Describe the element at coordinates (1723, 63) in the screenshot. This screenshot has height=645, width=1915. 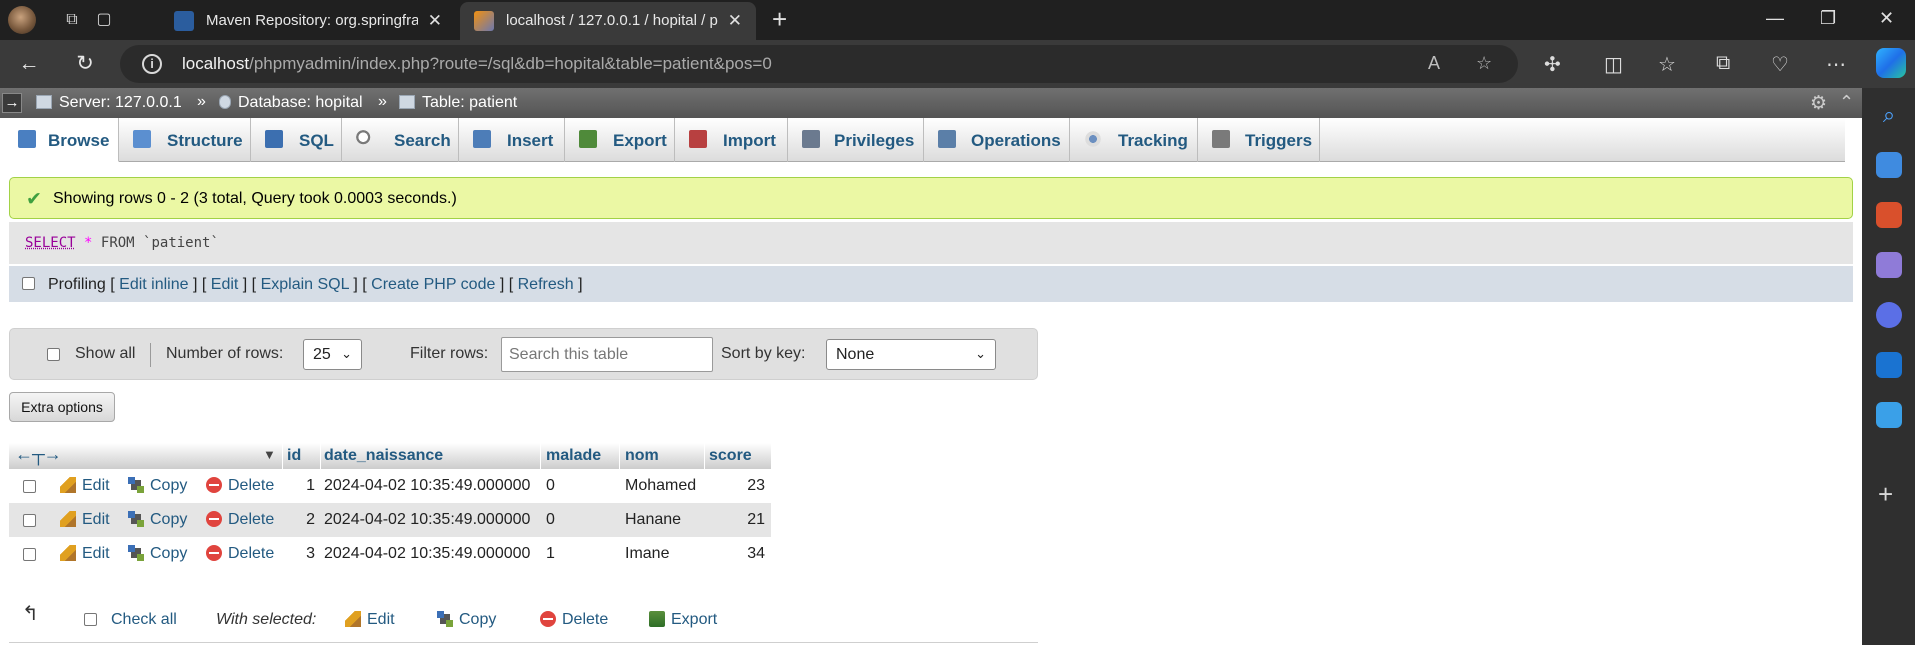
I see `collections-icon: ⧉` at that location.